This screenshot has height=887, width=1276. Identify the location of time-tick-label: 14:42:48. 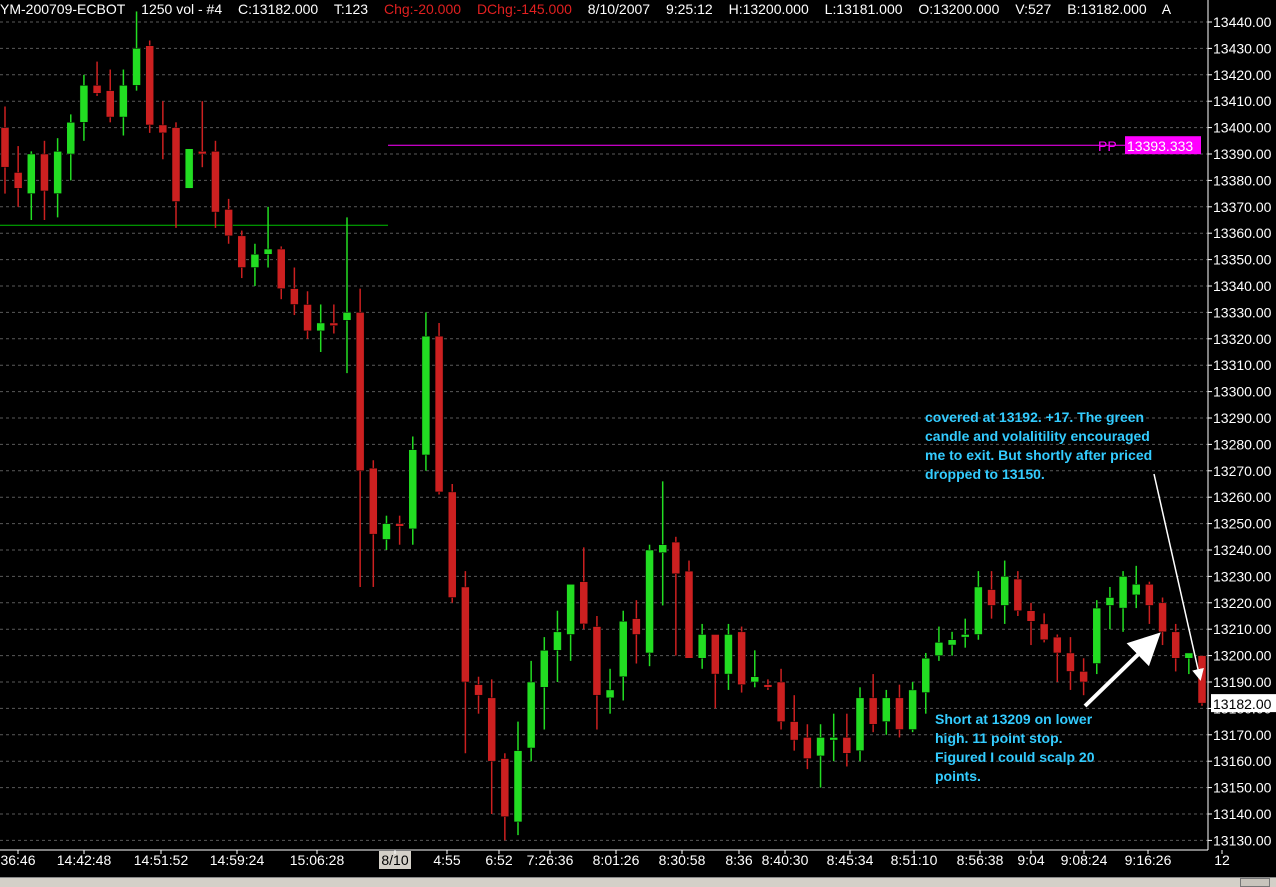
(84, 860).